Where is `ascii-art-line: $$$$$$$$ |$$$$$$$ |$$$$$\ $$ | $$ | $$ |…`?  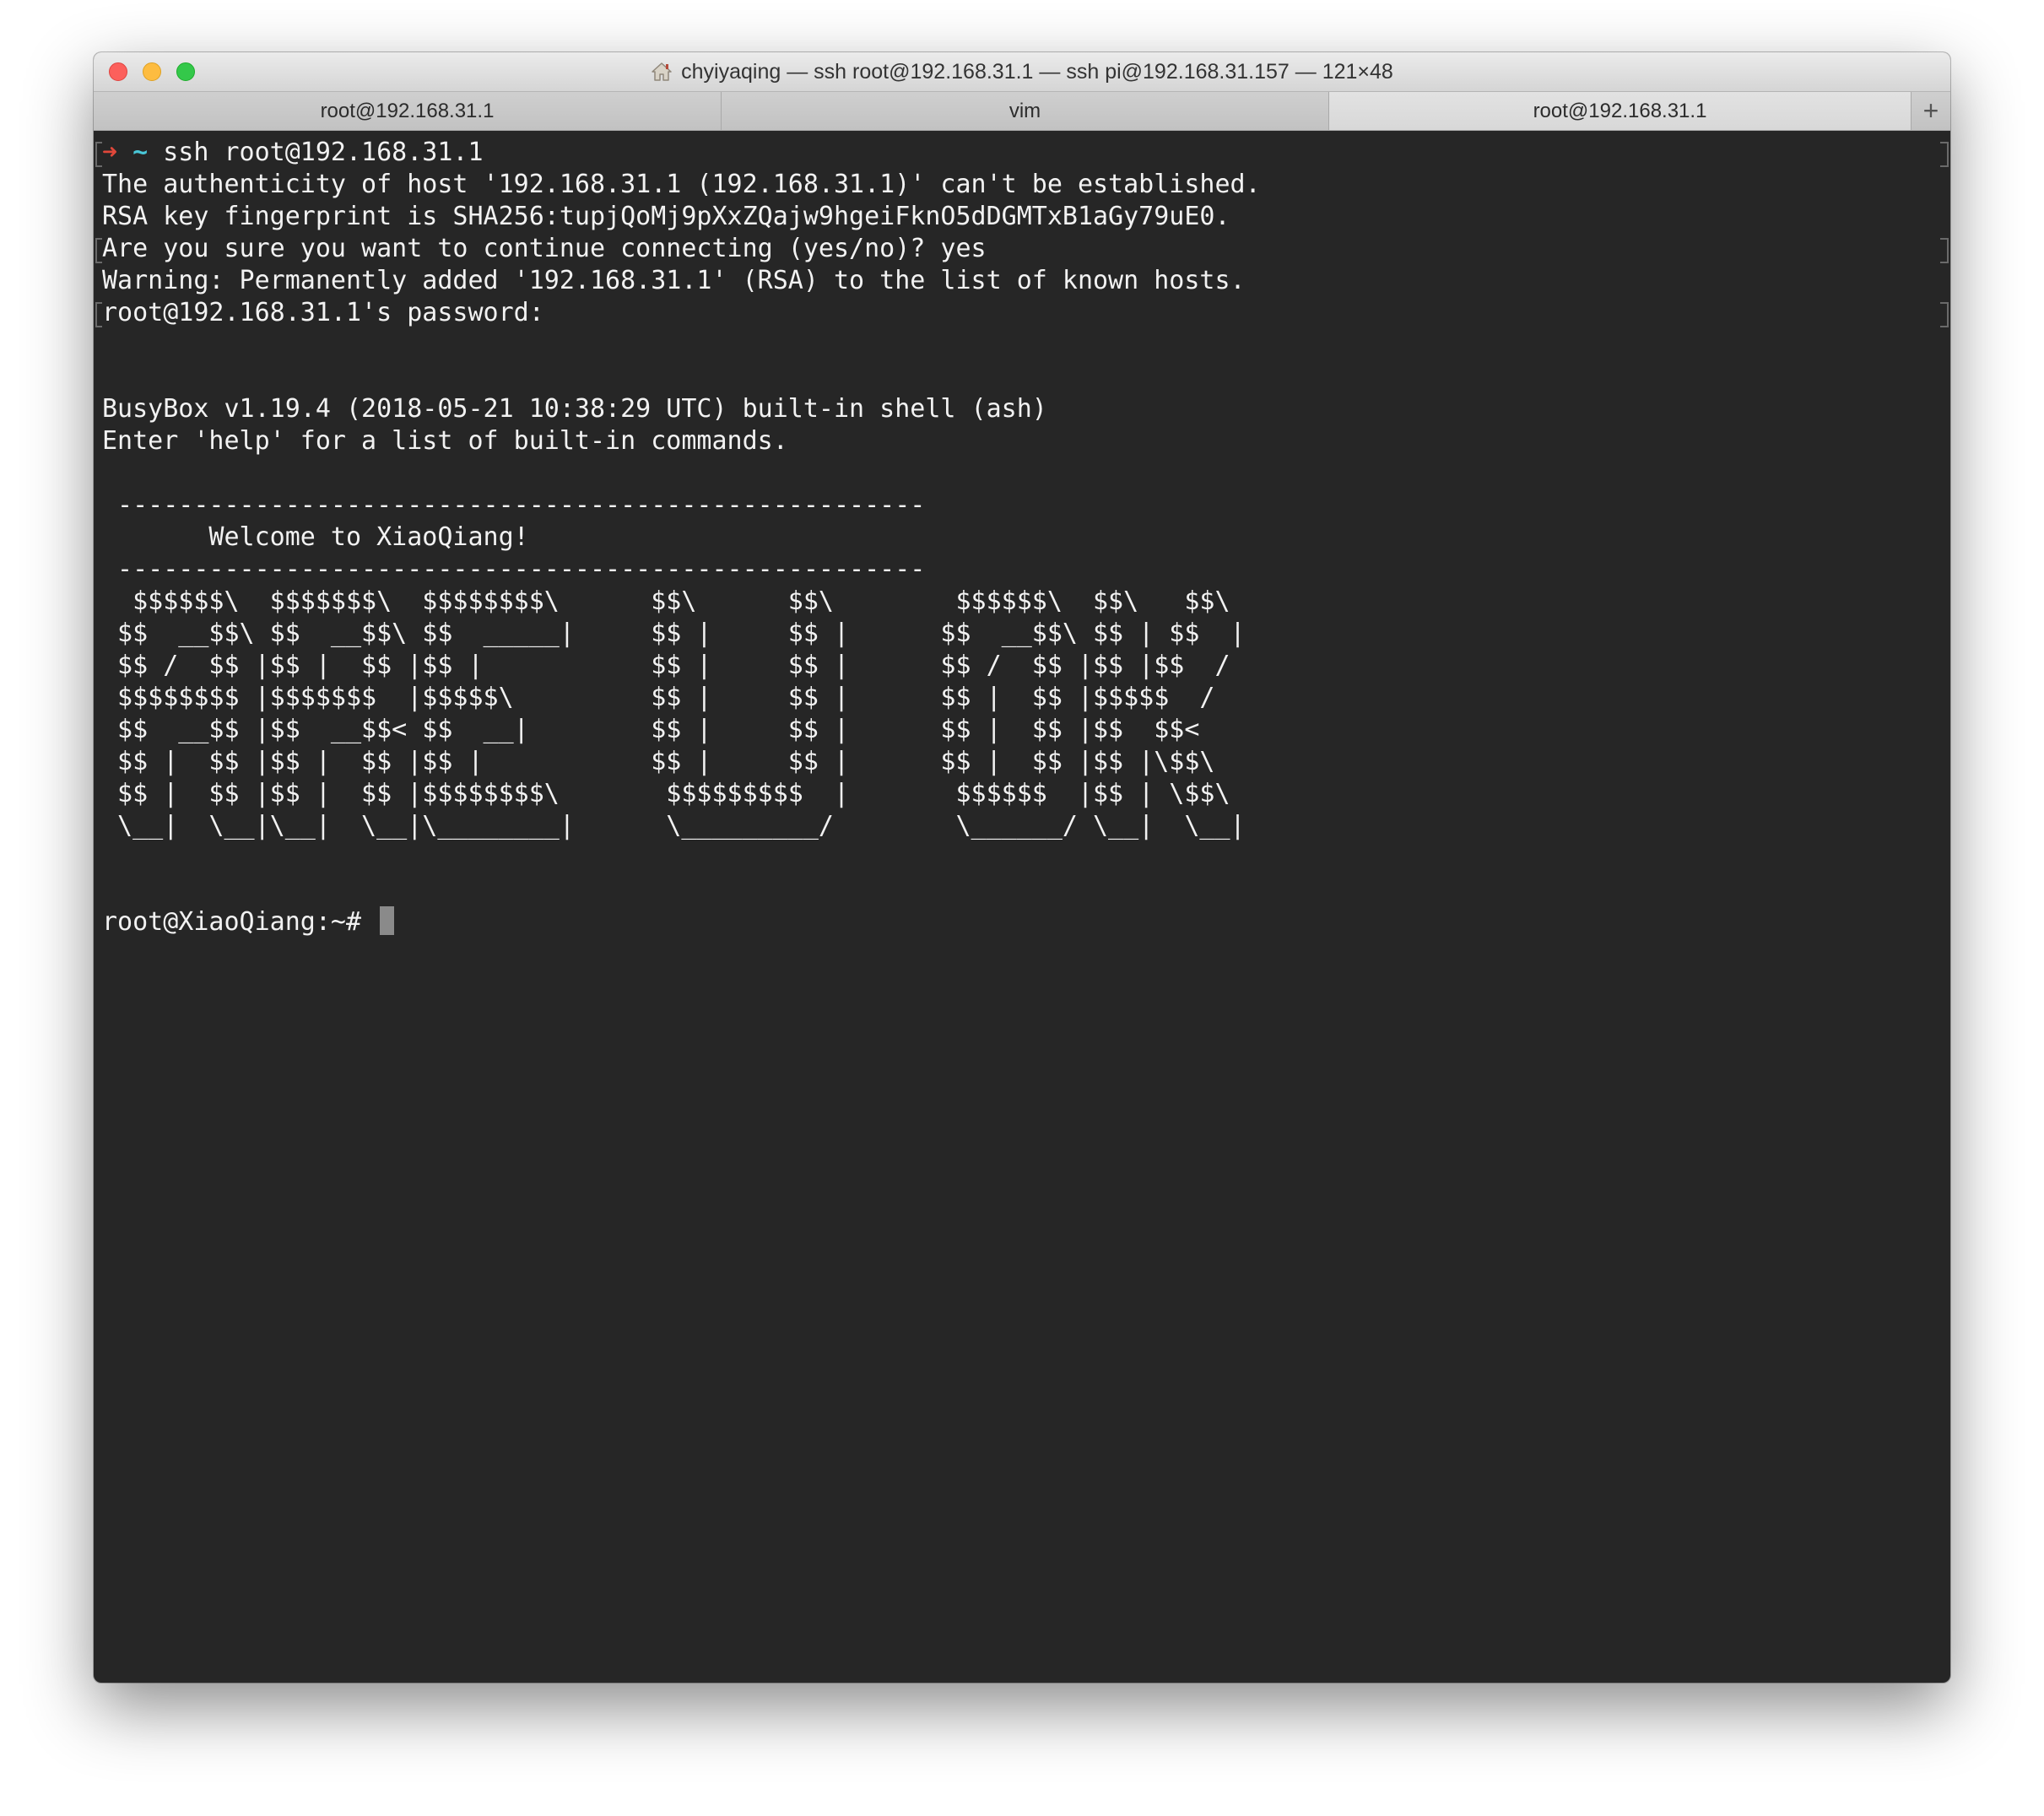
ascii-art-line: $$$$$$$$ |$$$$$$$ |$$$$$\ $$ | $$ | $$ |… is located at coordinates (659, 698).